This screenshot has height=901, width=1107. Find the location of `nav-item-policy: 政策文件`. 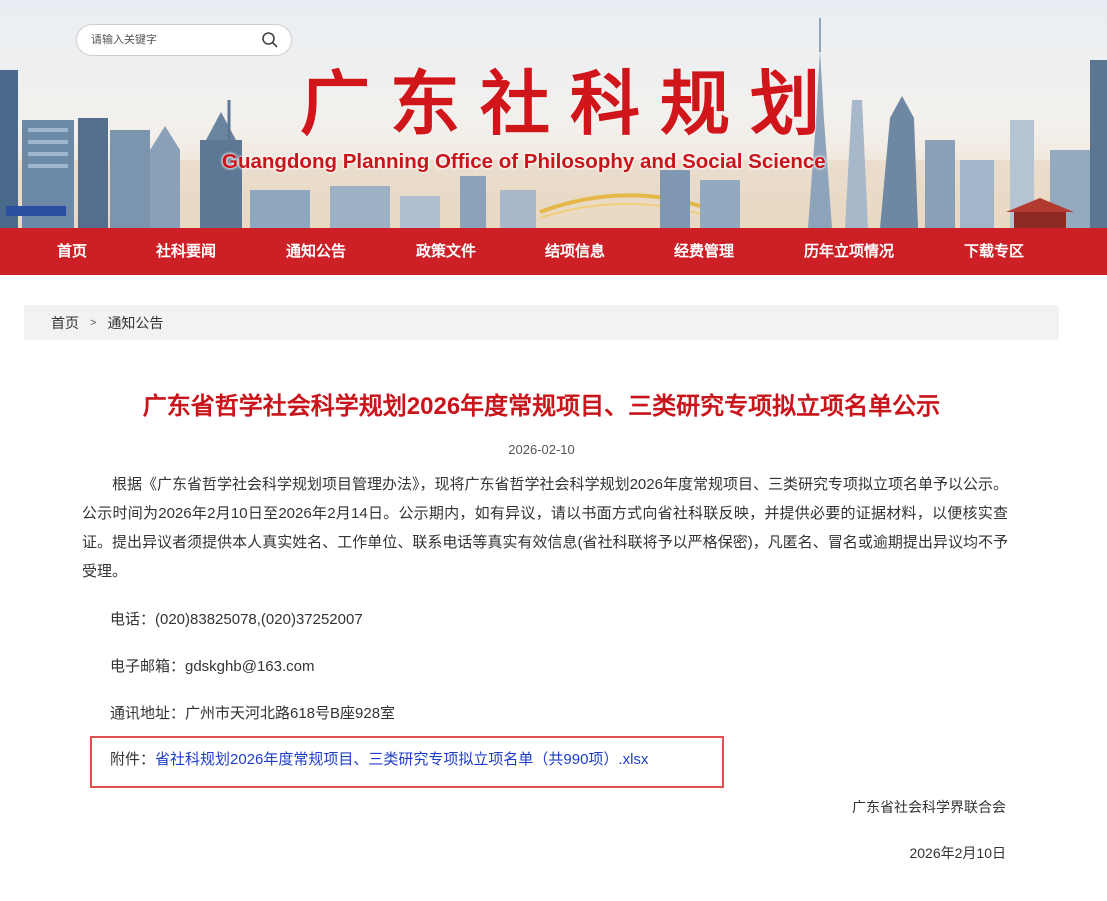

nav-item-policy: 政策文件 is located at coordinates (446, 251).